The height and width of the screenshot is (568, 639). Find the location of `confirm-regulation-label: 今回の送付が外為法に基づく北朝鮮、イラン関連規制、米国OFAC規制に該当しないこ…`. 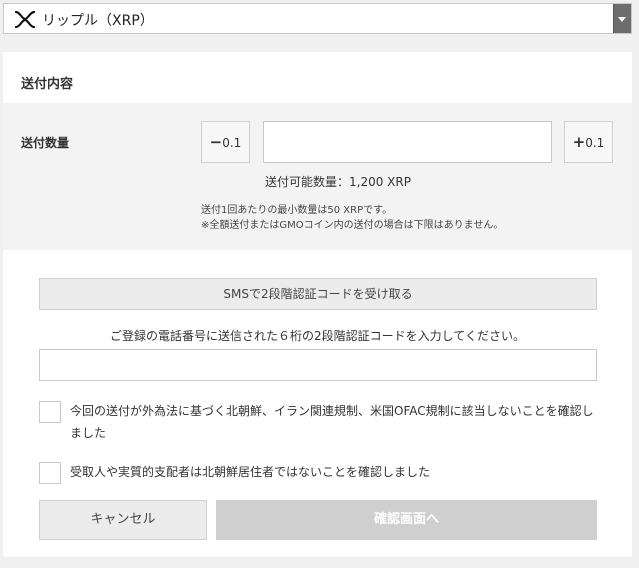

confirm-regulation-label: 今回の送付が外為法に基づく北朝鮮、イラン関連規制、米国OFAC規制に該当しないこ… is located at coordinates (335, 422).